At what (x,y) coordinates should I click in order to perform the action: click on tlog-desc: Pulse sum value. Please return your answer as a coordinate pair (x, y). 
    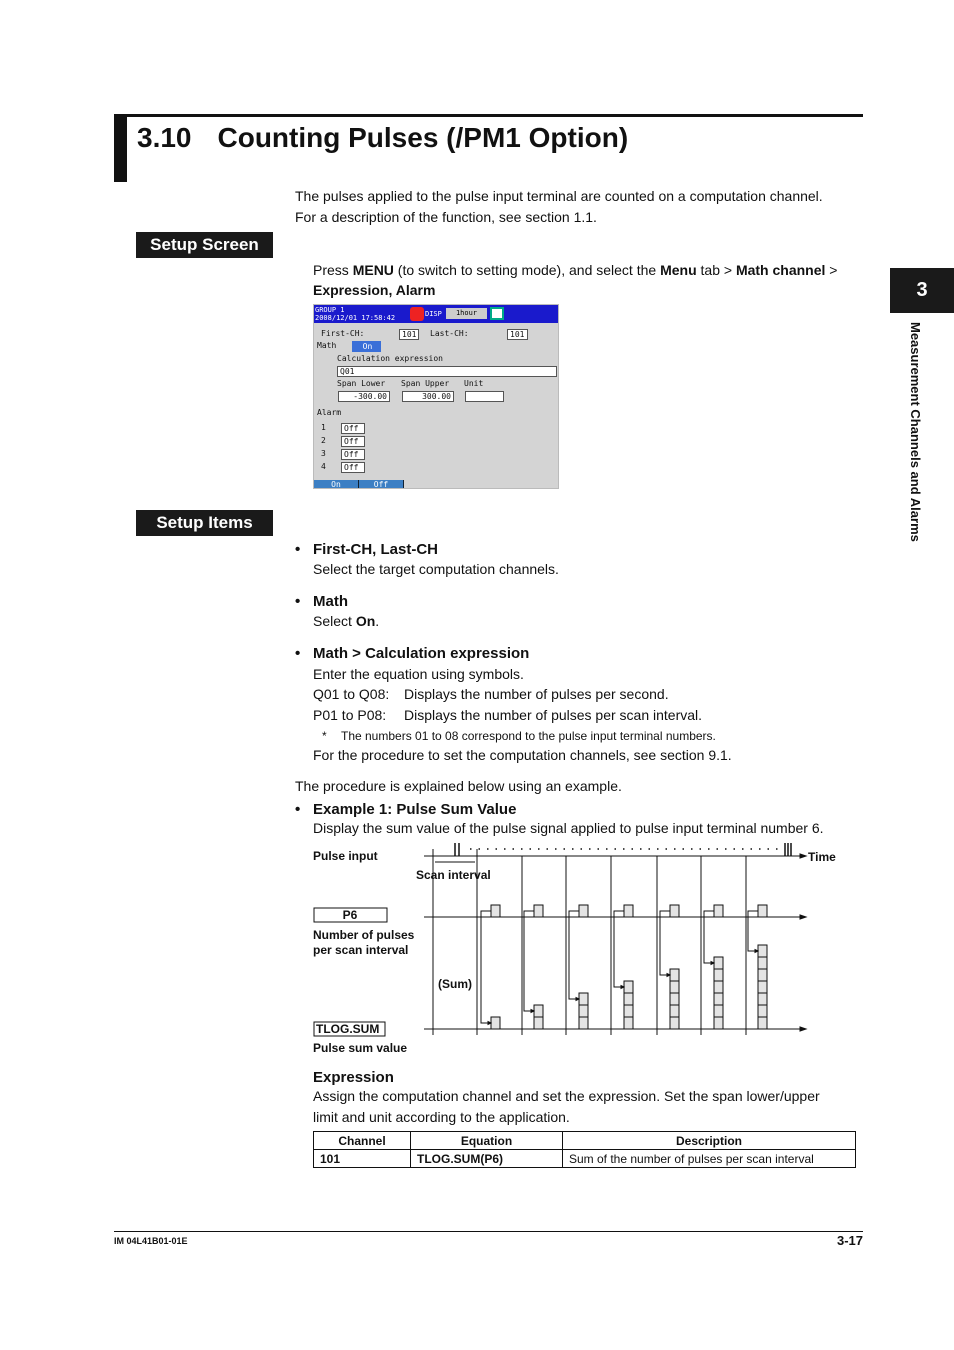
    Looking at the image, I should click on (360, 1048).